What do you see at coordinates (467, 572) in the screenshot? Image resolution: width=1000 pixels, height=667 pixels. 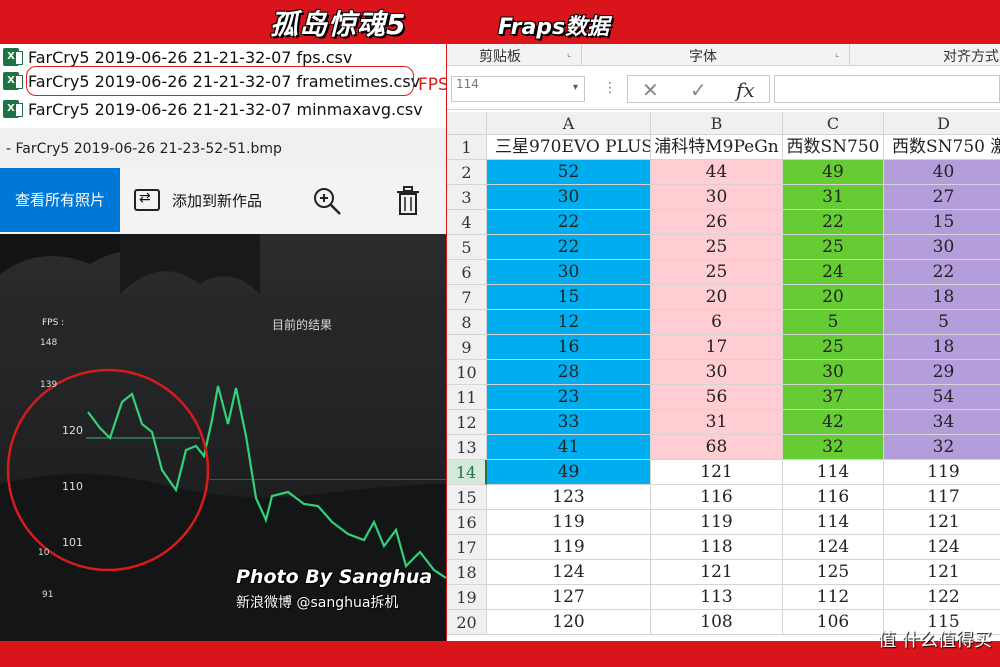 I see `row-number: 18` at bounding box center [467, 572].